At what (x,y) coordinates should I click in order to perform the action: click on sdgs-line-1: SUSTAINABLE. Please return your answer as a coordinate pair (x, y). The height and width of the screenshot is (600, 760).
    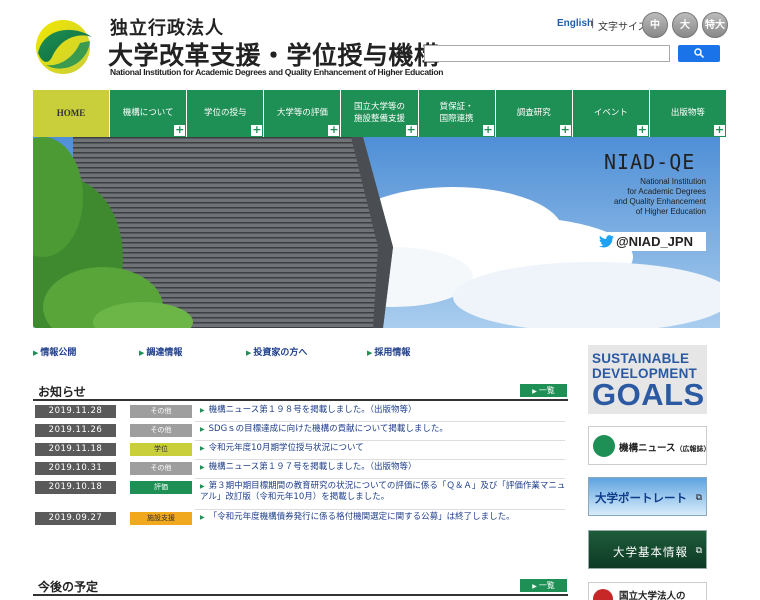
    Looking at the image, I should click on (641, 358).